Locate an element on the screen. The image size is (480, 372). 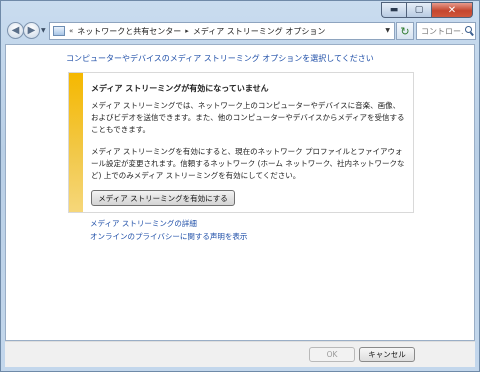
back-button: ◀ is located at coordinates (15, 30).